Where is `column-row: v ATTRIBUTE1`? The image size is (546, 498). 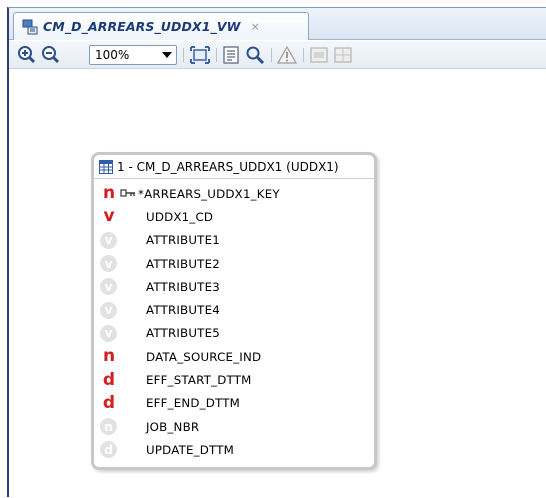
column-row: v ATTRIBUTE1 is located at coordinates (234, 240).